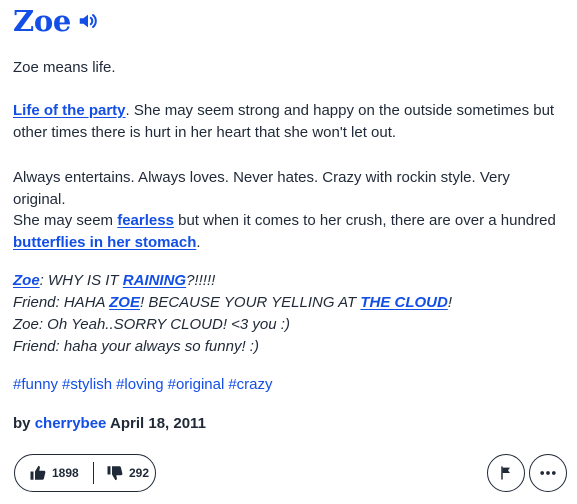  Describe the element at coordinates (201, 280) in the screenshot. I see `example-text: ?!!!!!` at that location.